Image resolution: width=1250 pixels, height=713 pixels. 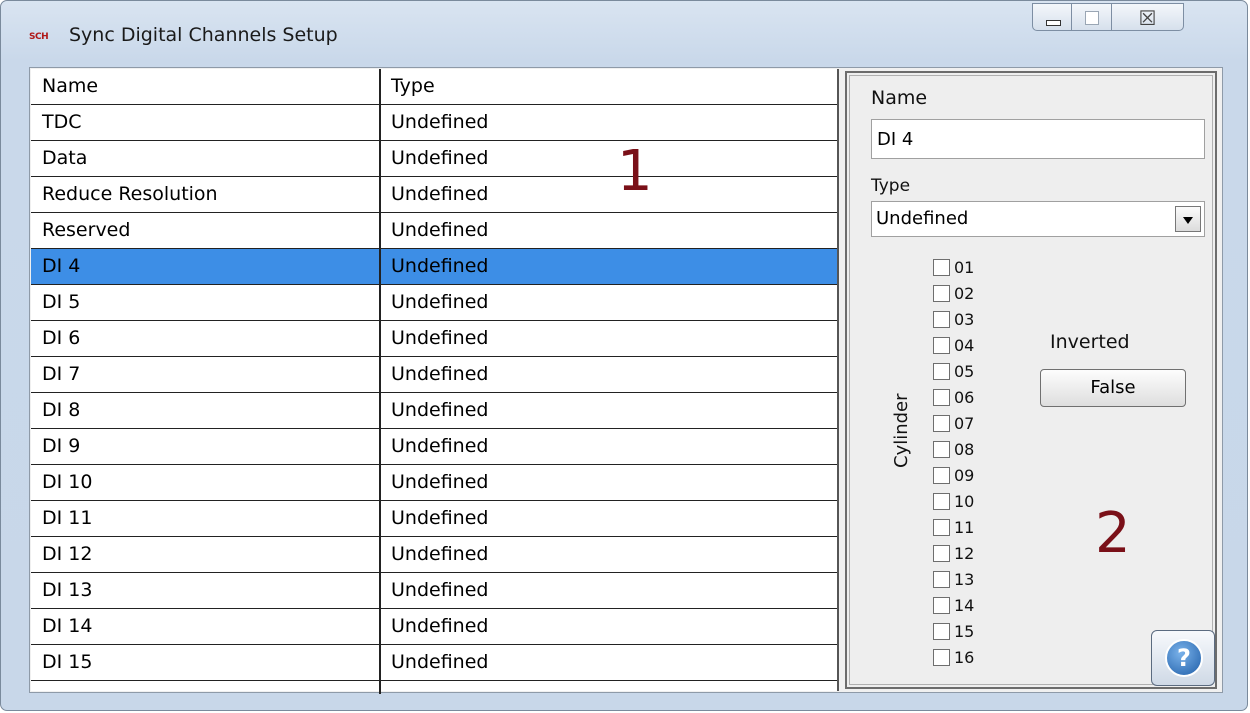 I want to click on cylinder-number-label: 05, so click(x=964, y=371).